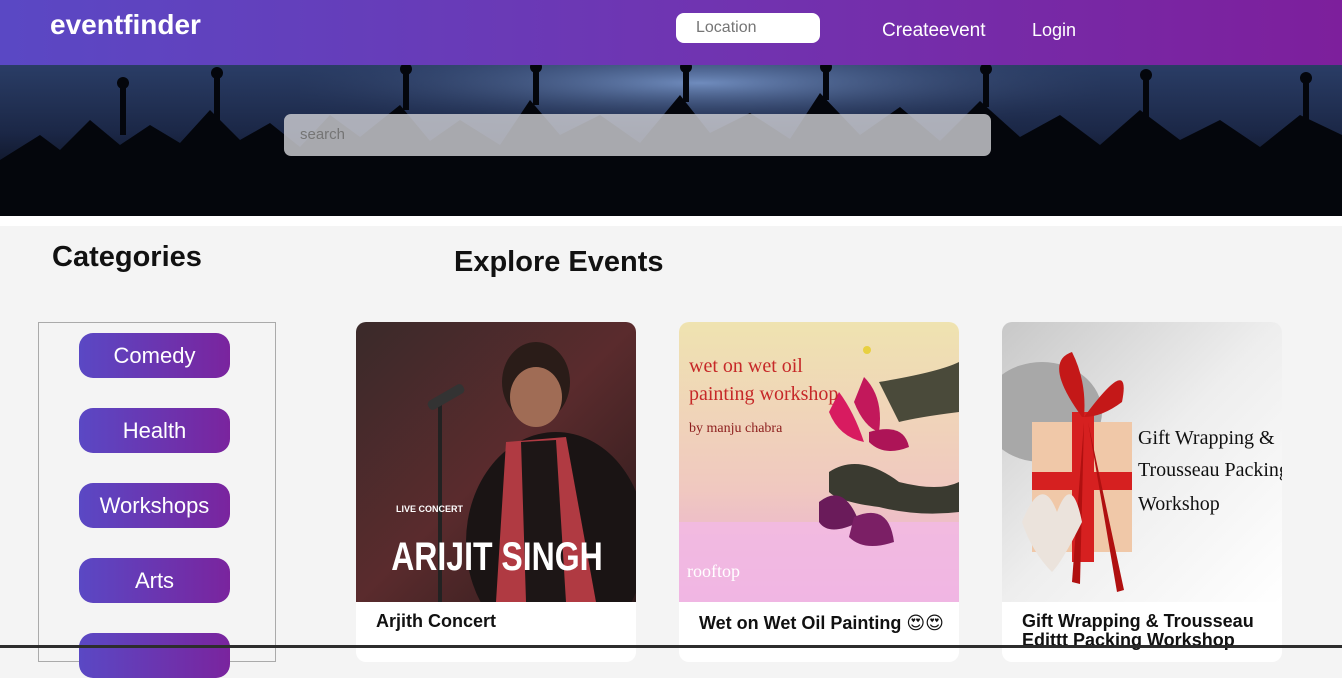  Describe the element at coordinates (154, 505) in the screenshot. I see `category-workshops-button: Workshops` at that location.